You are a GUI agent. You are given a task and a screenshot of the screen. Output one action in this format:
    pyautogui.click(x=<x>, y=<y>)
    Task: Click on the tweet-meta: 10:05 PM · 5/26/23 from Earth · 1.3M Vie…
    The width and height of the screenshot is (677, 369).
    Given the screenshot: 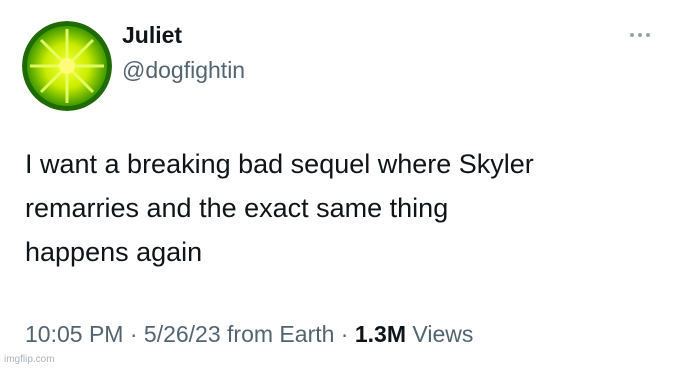 What is the action you would take?
    pyautogui.click(x=249, y=334)
    